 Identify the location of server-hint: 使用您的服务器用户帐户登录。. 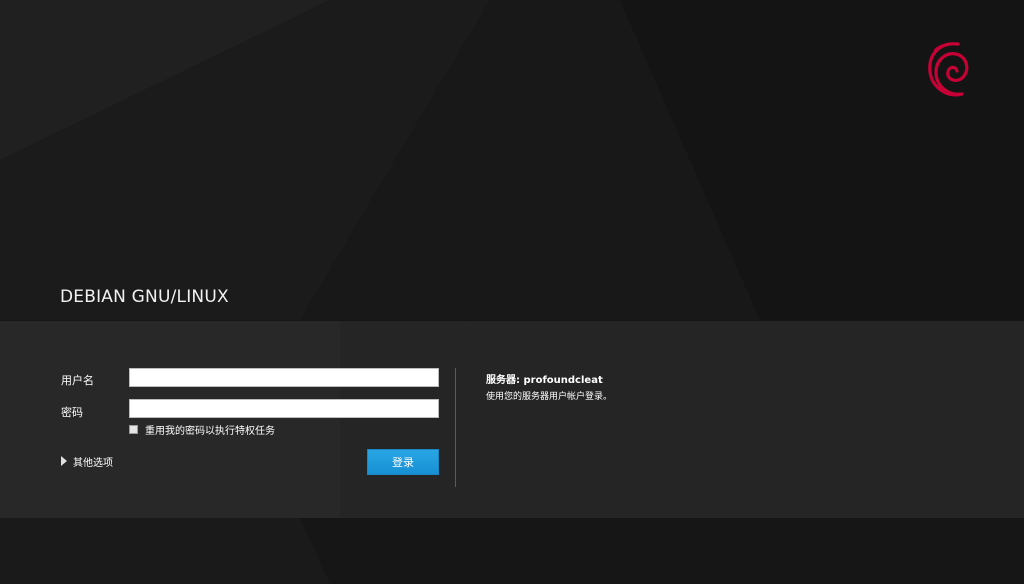
(549, 397).